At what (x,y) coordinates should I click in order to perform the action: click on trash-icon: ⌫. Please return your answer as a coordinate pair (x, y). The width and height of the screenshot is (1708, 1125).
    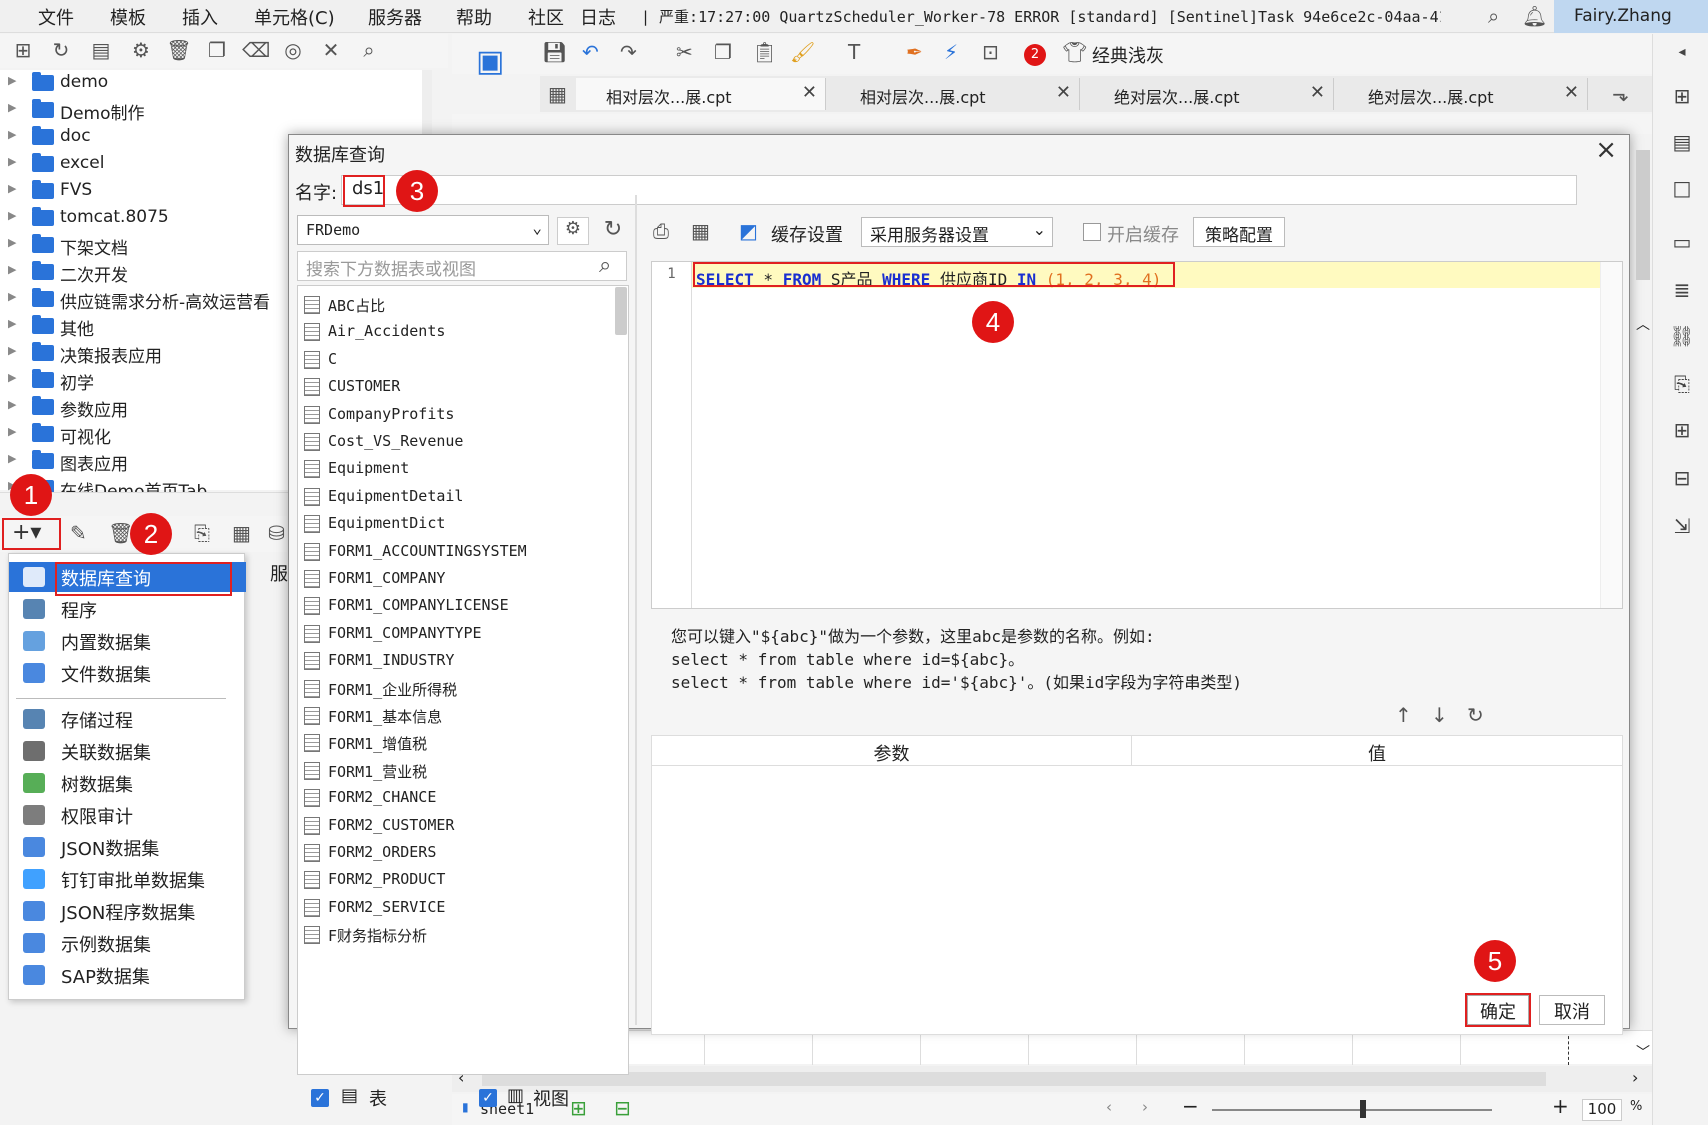
    Looking at the image, I should click on (256, 50).